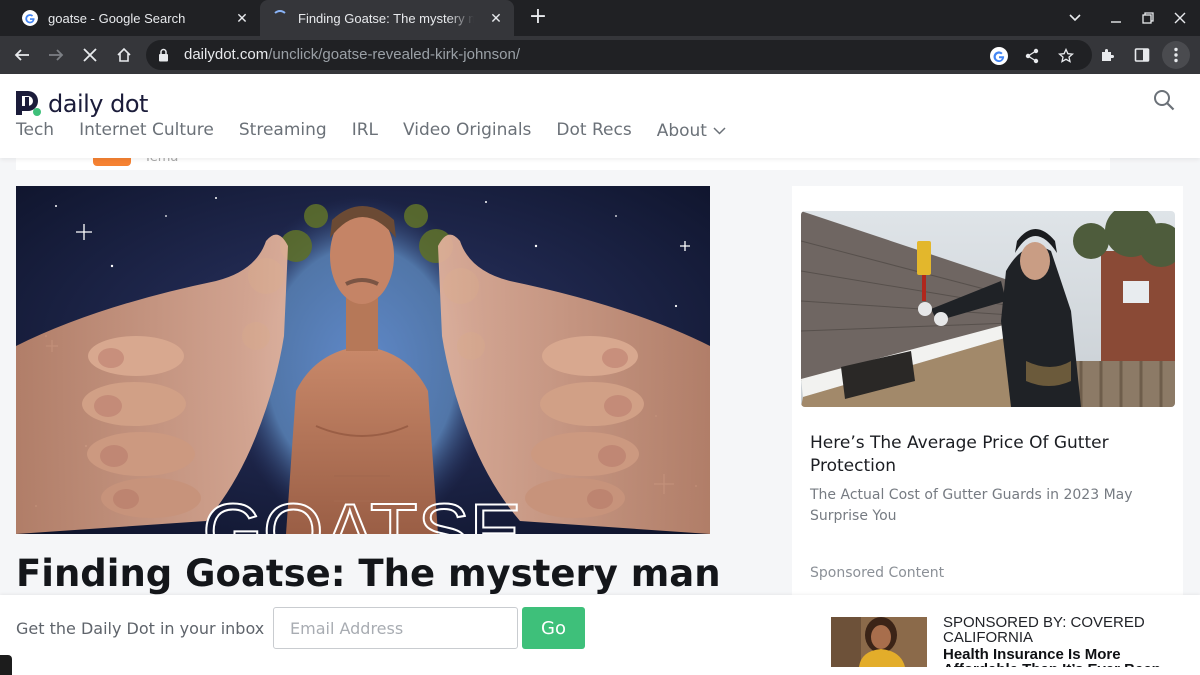 This screenshot has width=1200, height=675. I want to click on logo-text: daily dot, so click(98, 104).